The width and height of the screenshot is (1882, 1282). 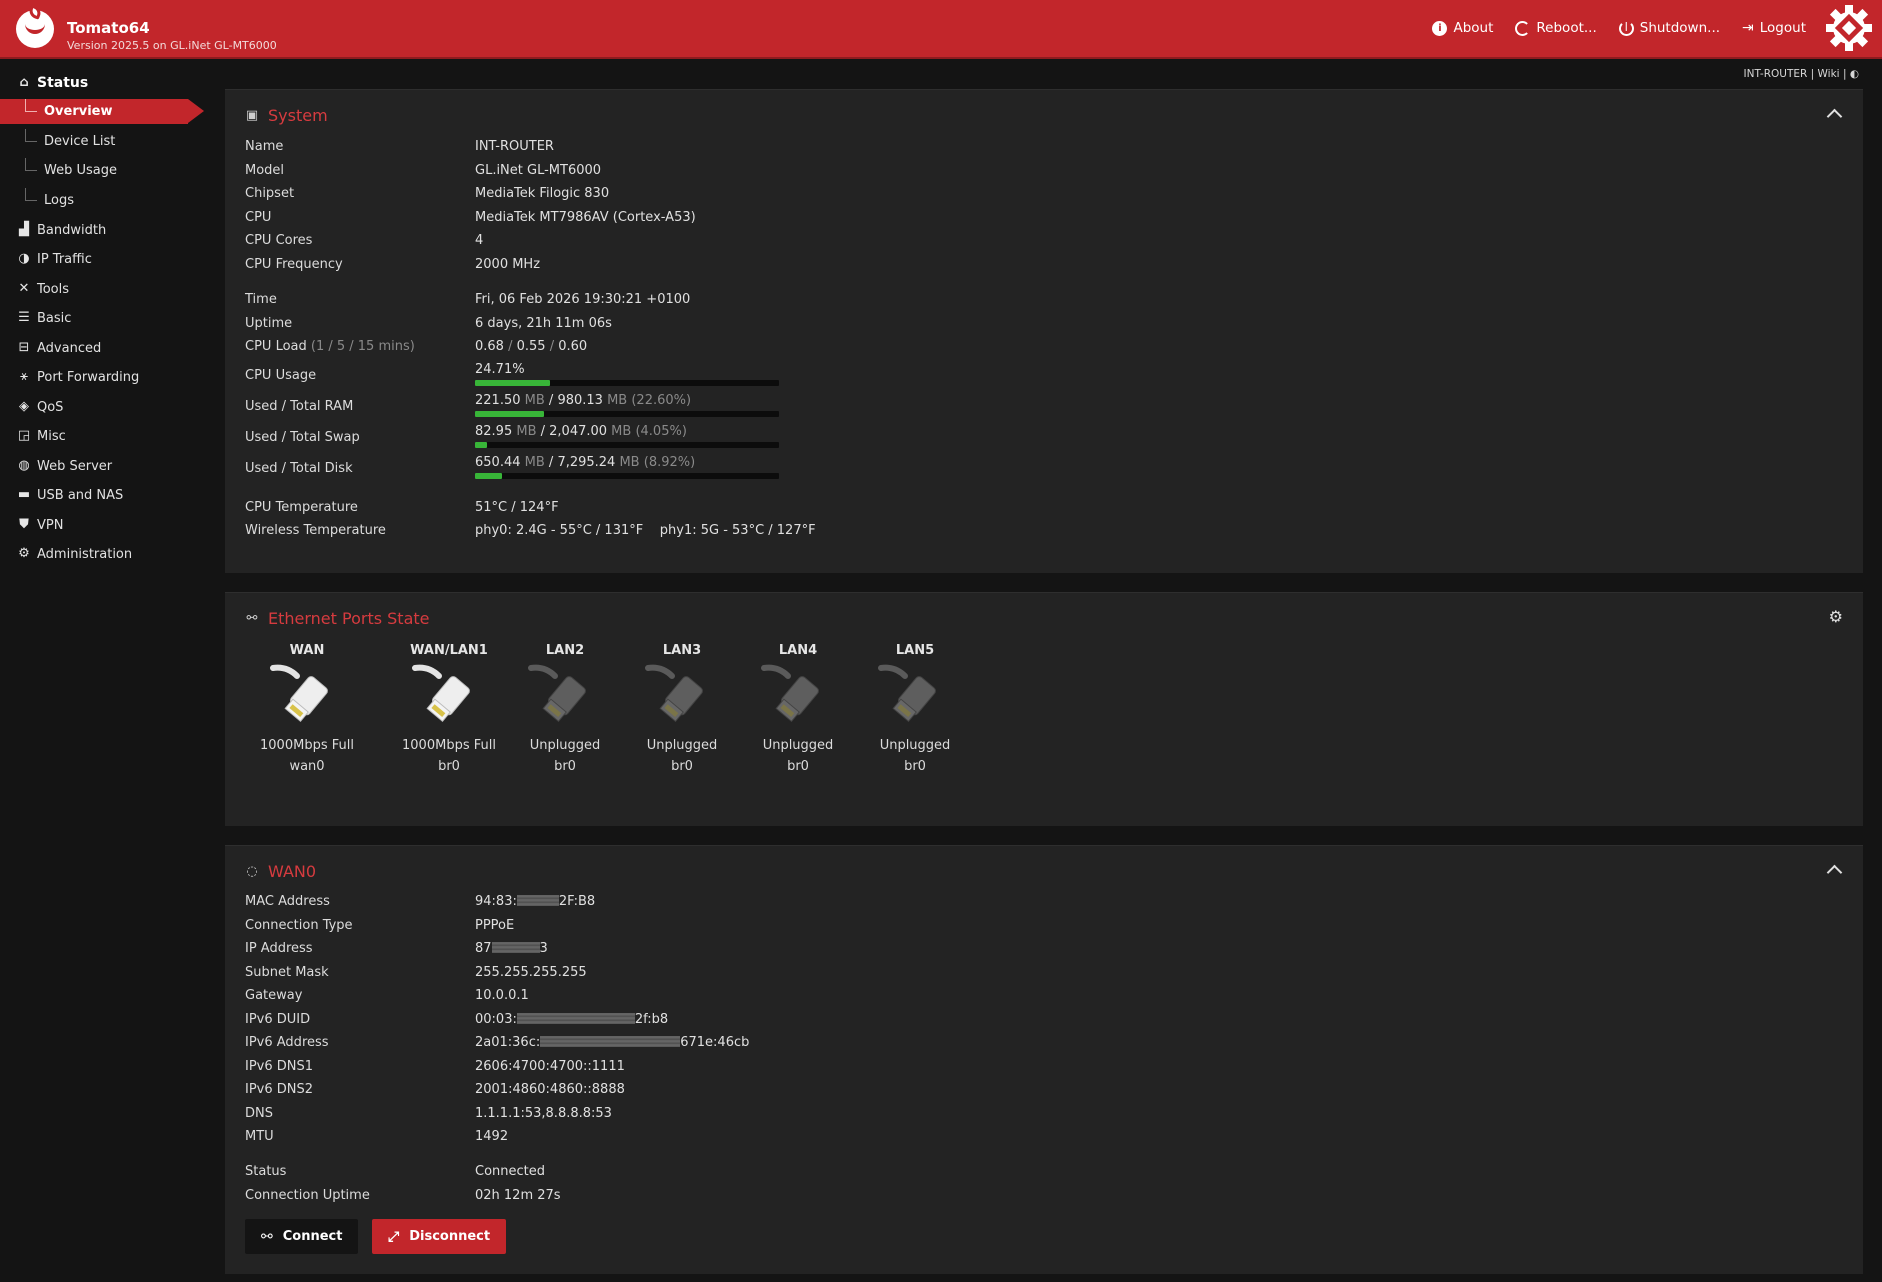 I want to click on toggle-icon: ☰, so click(x=24, y=317).